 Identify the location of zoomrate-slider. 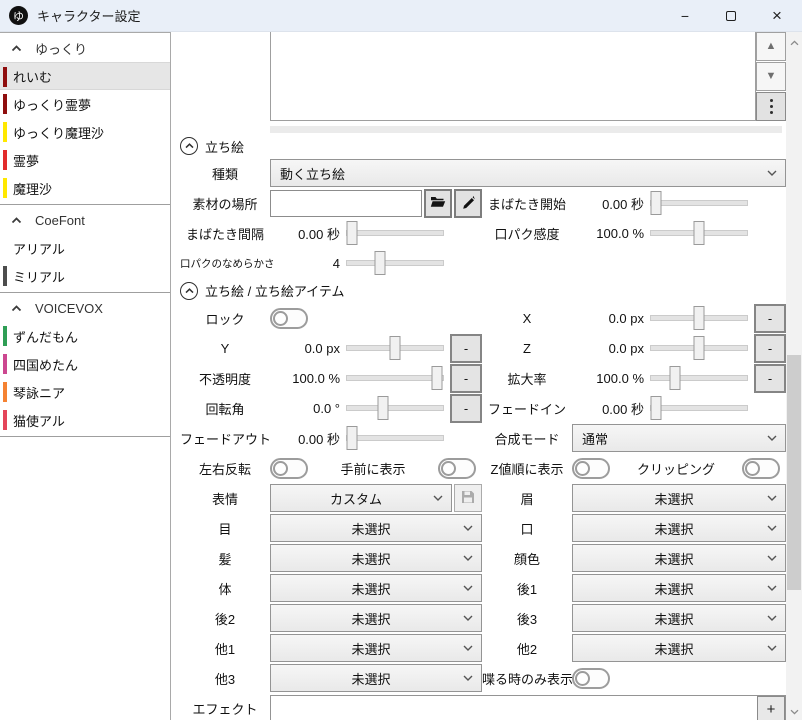
(699, 378).